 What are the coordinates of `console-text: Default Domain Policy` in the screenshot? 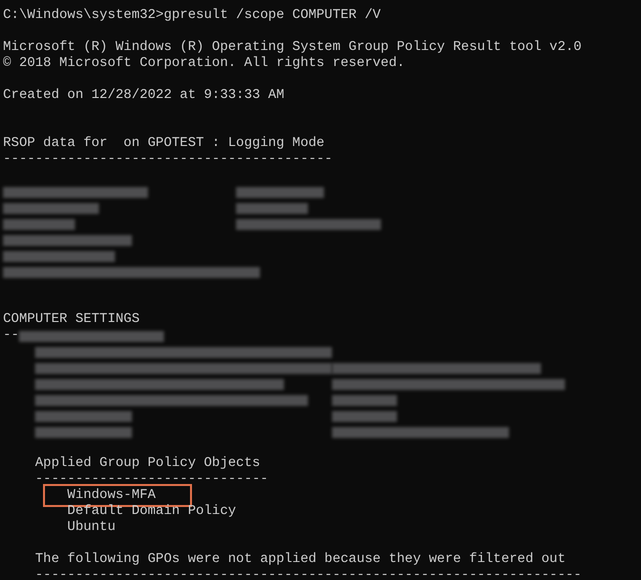 It's located at (151, 512).